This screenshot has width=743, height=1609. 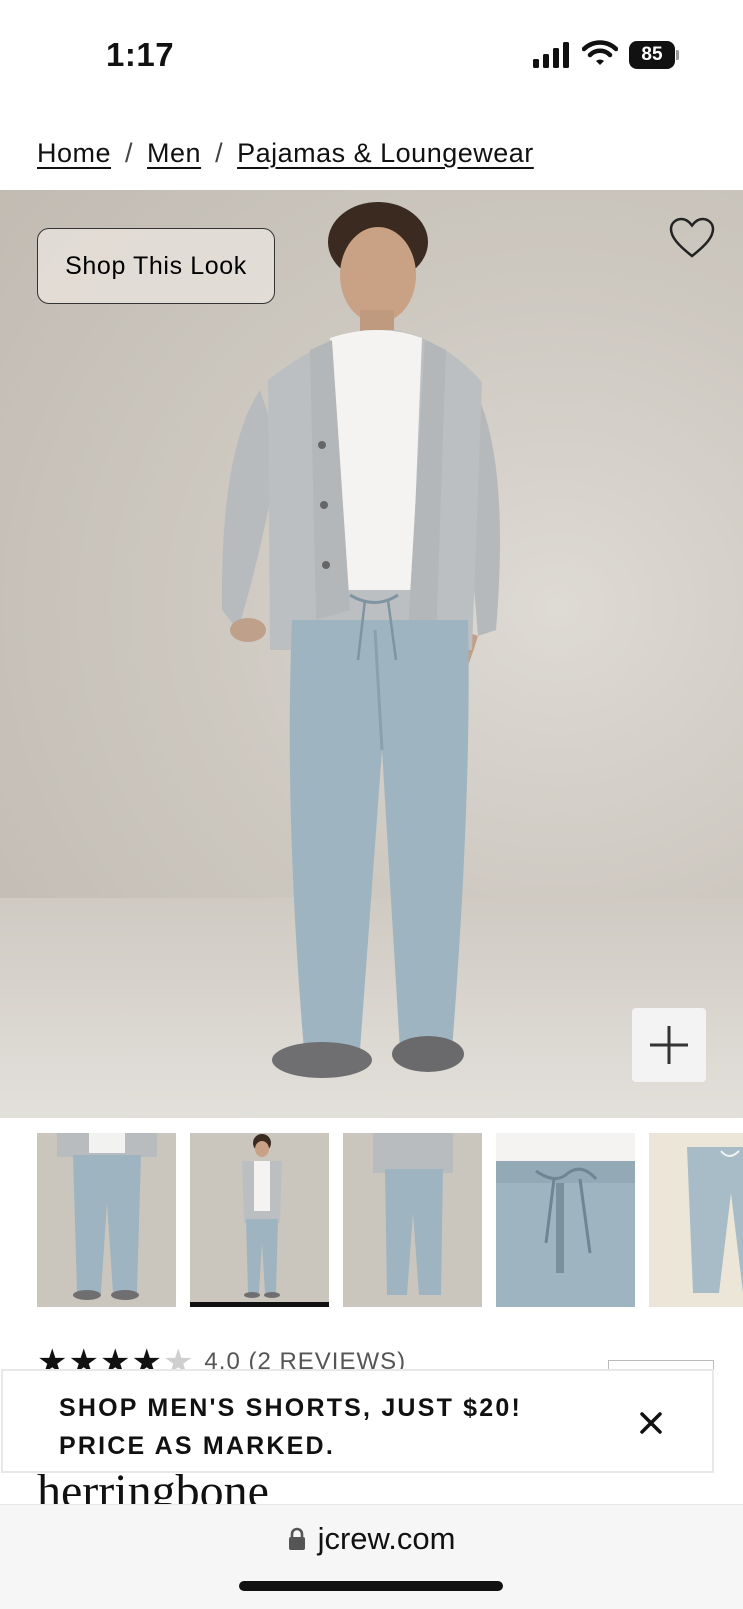 What do you see at coordinates (197, 1446) in the screenshot?
I see `promo-line-2: PRICE AS MARKED.` at bounding box center [197, 1446].